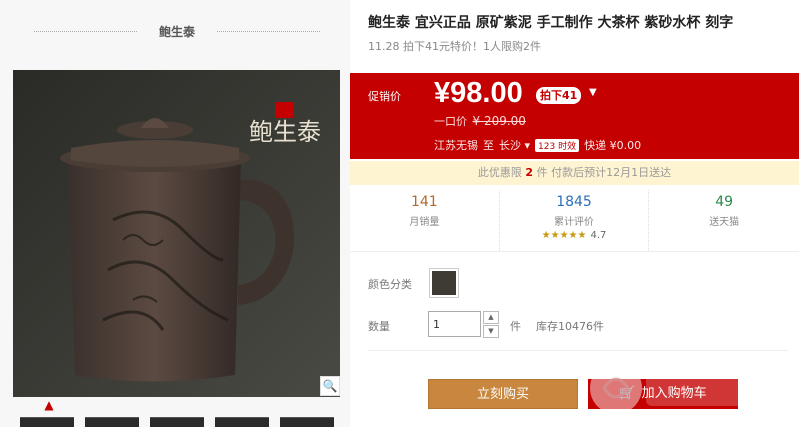 The height and width of the screenshot is (427, 799). I want to click on promo-price: ¥98.00, so click(478, 93).